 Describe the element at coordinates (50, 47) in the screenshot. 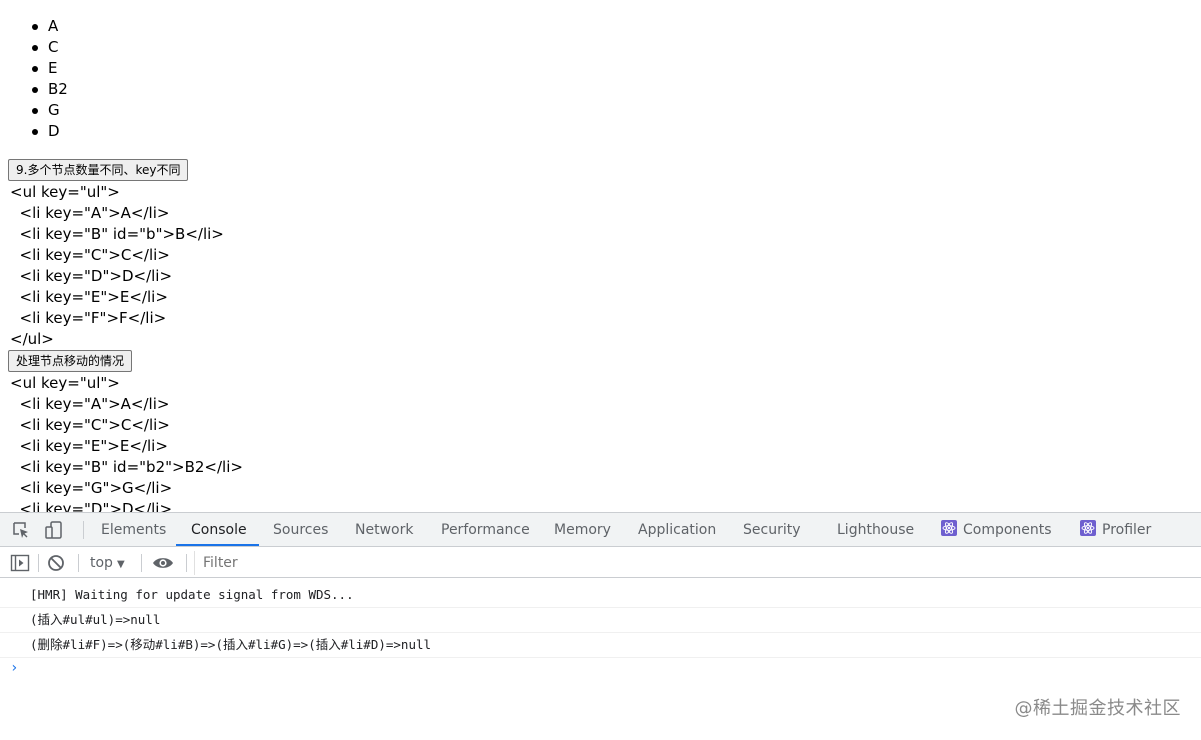

I see `list-item: C` at that location.